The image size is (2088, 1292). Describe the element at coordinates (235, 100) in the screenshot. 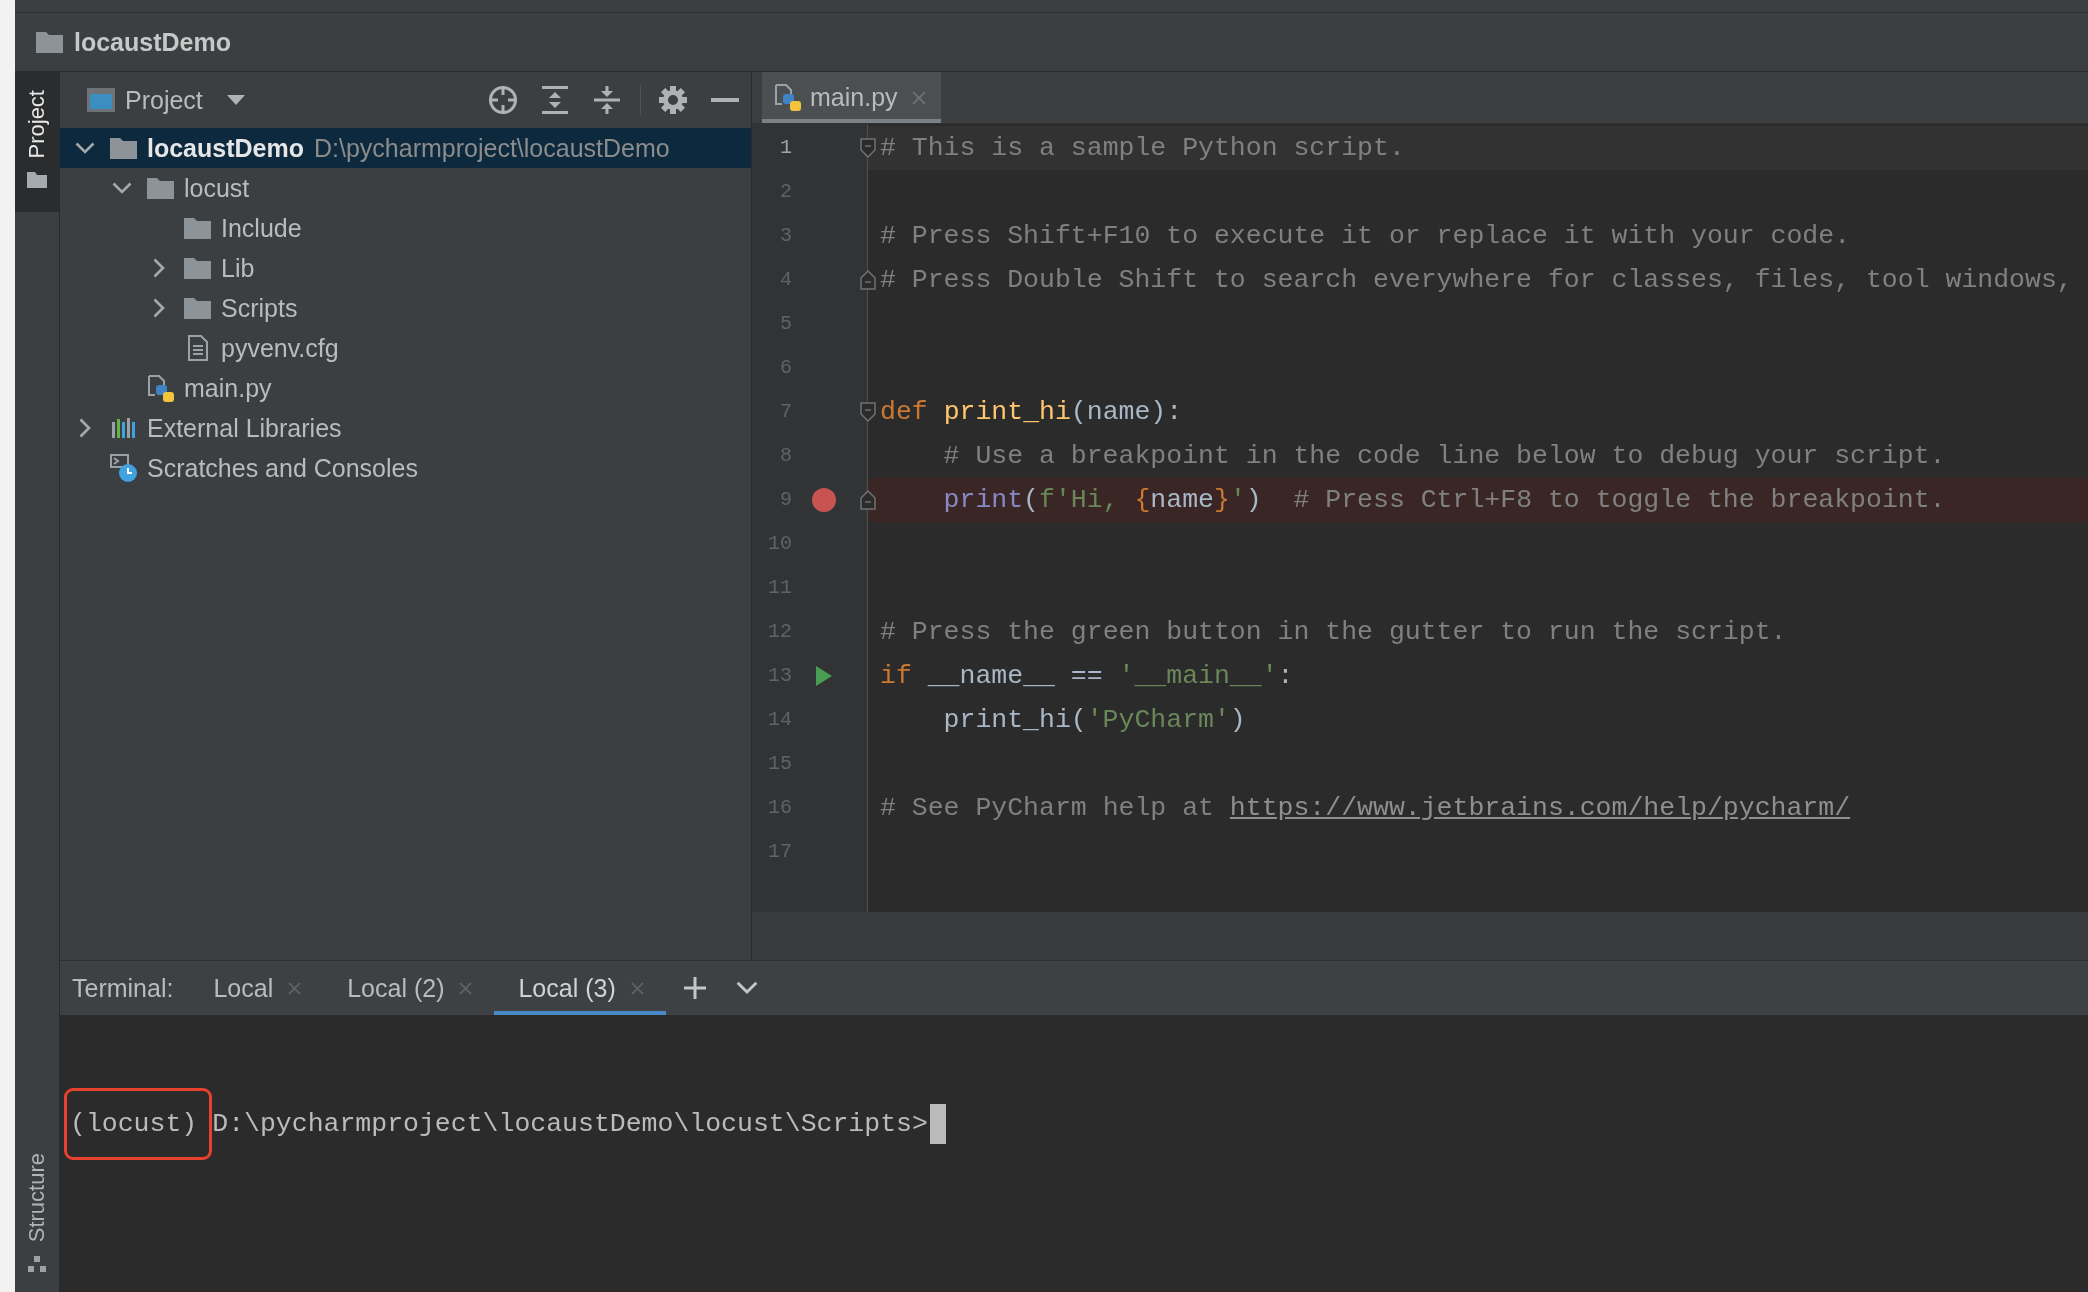

I see `caret-icon` at that location.